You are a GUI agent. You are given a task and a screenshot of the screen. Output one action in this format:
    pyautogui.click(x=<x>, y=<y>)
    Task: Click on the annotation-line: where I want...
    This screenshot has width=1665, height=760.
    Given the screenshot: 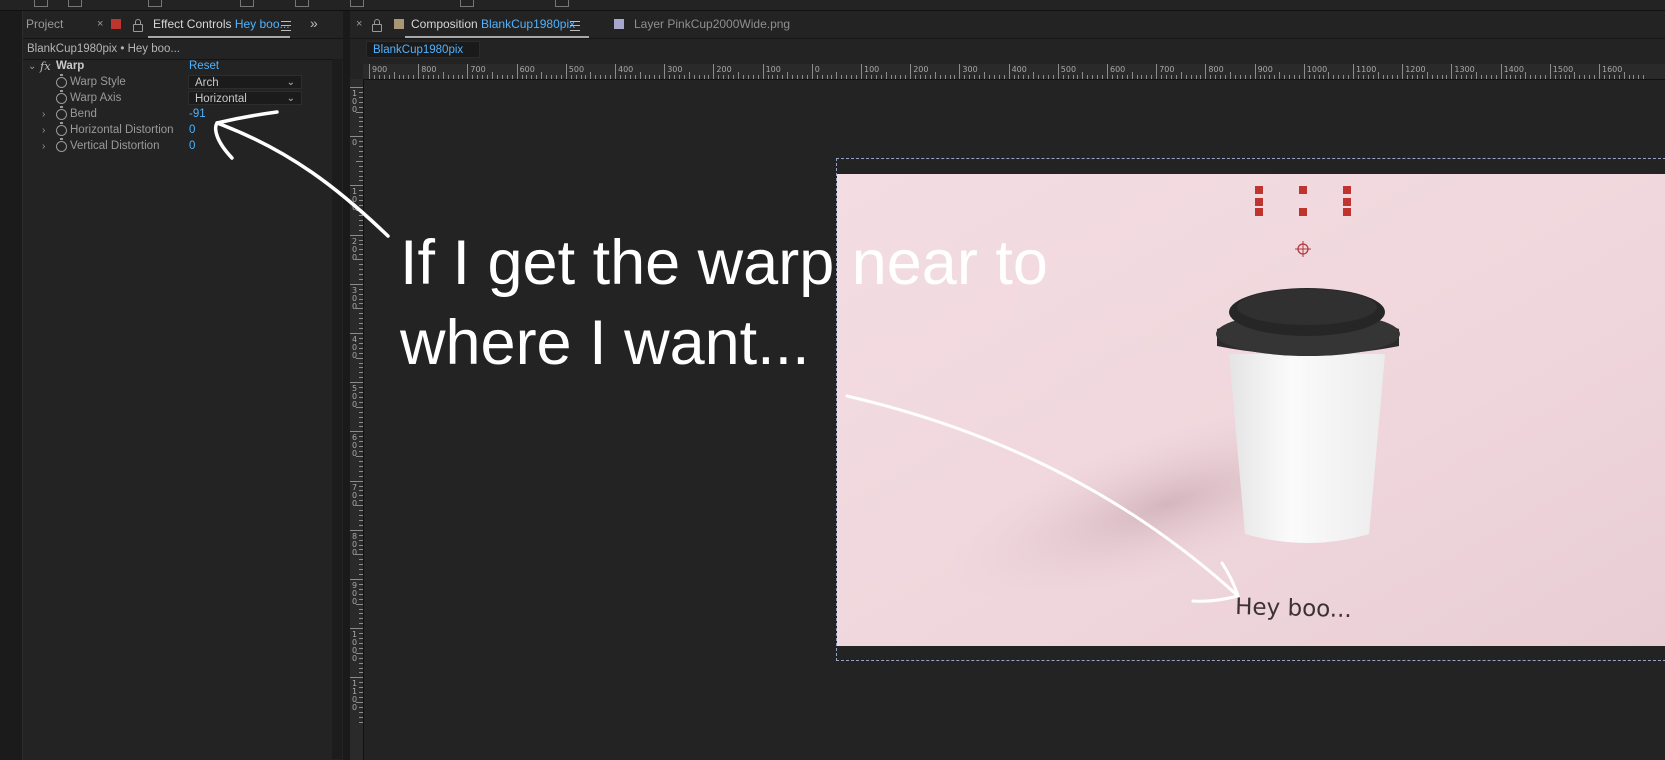 What is the action you would take?
    pyautogui.click(x=605, y=343)
    